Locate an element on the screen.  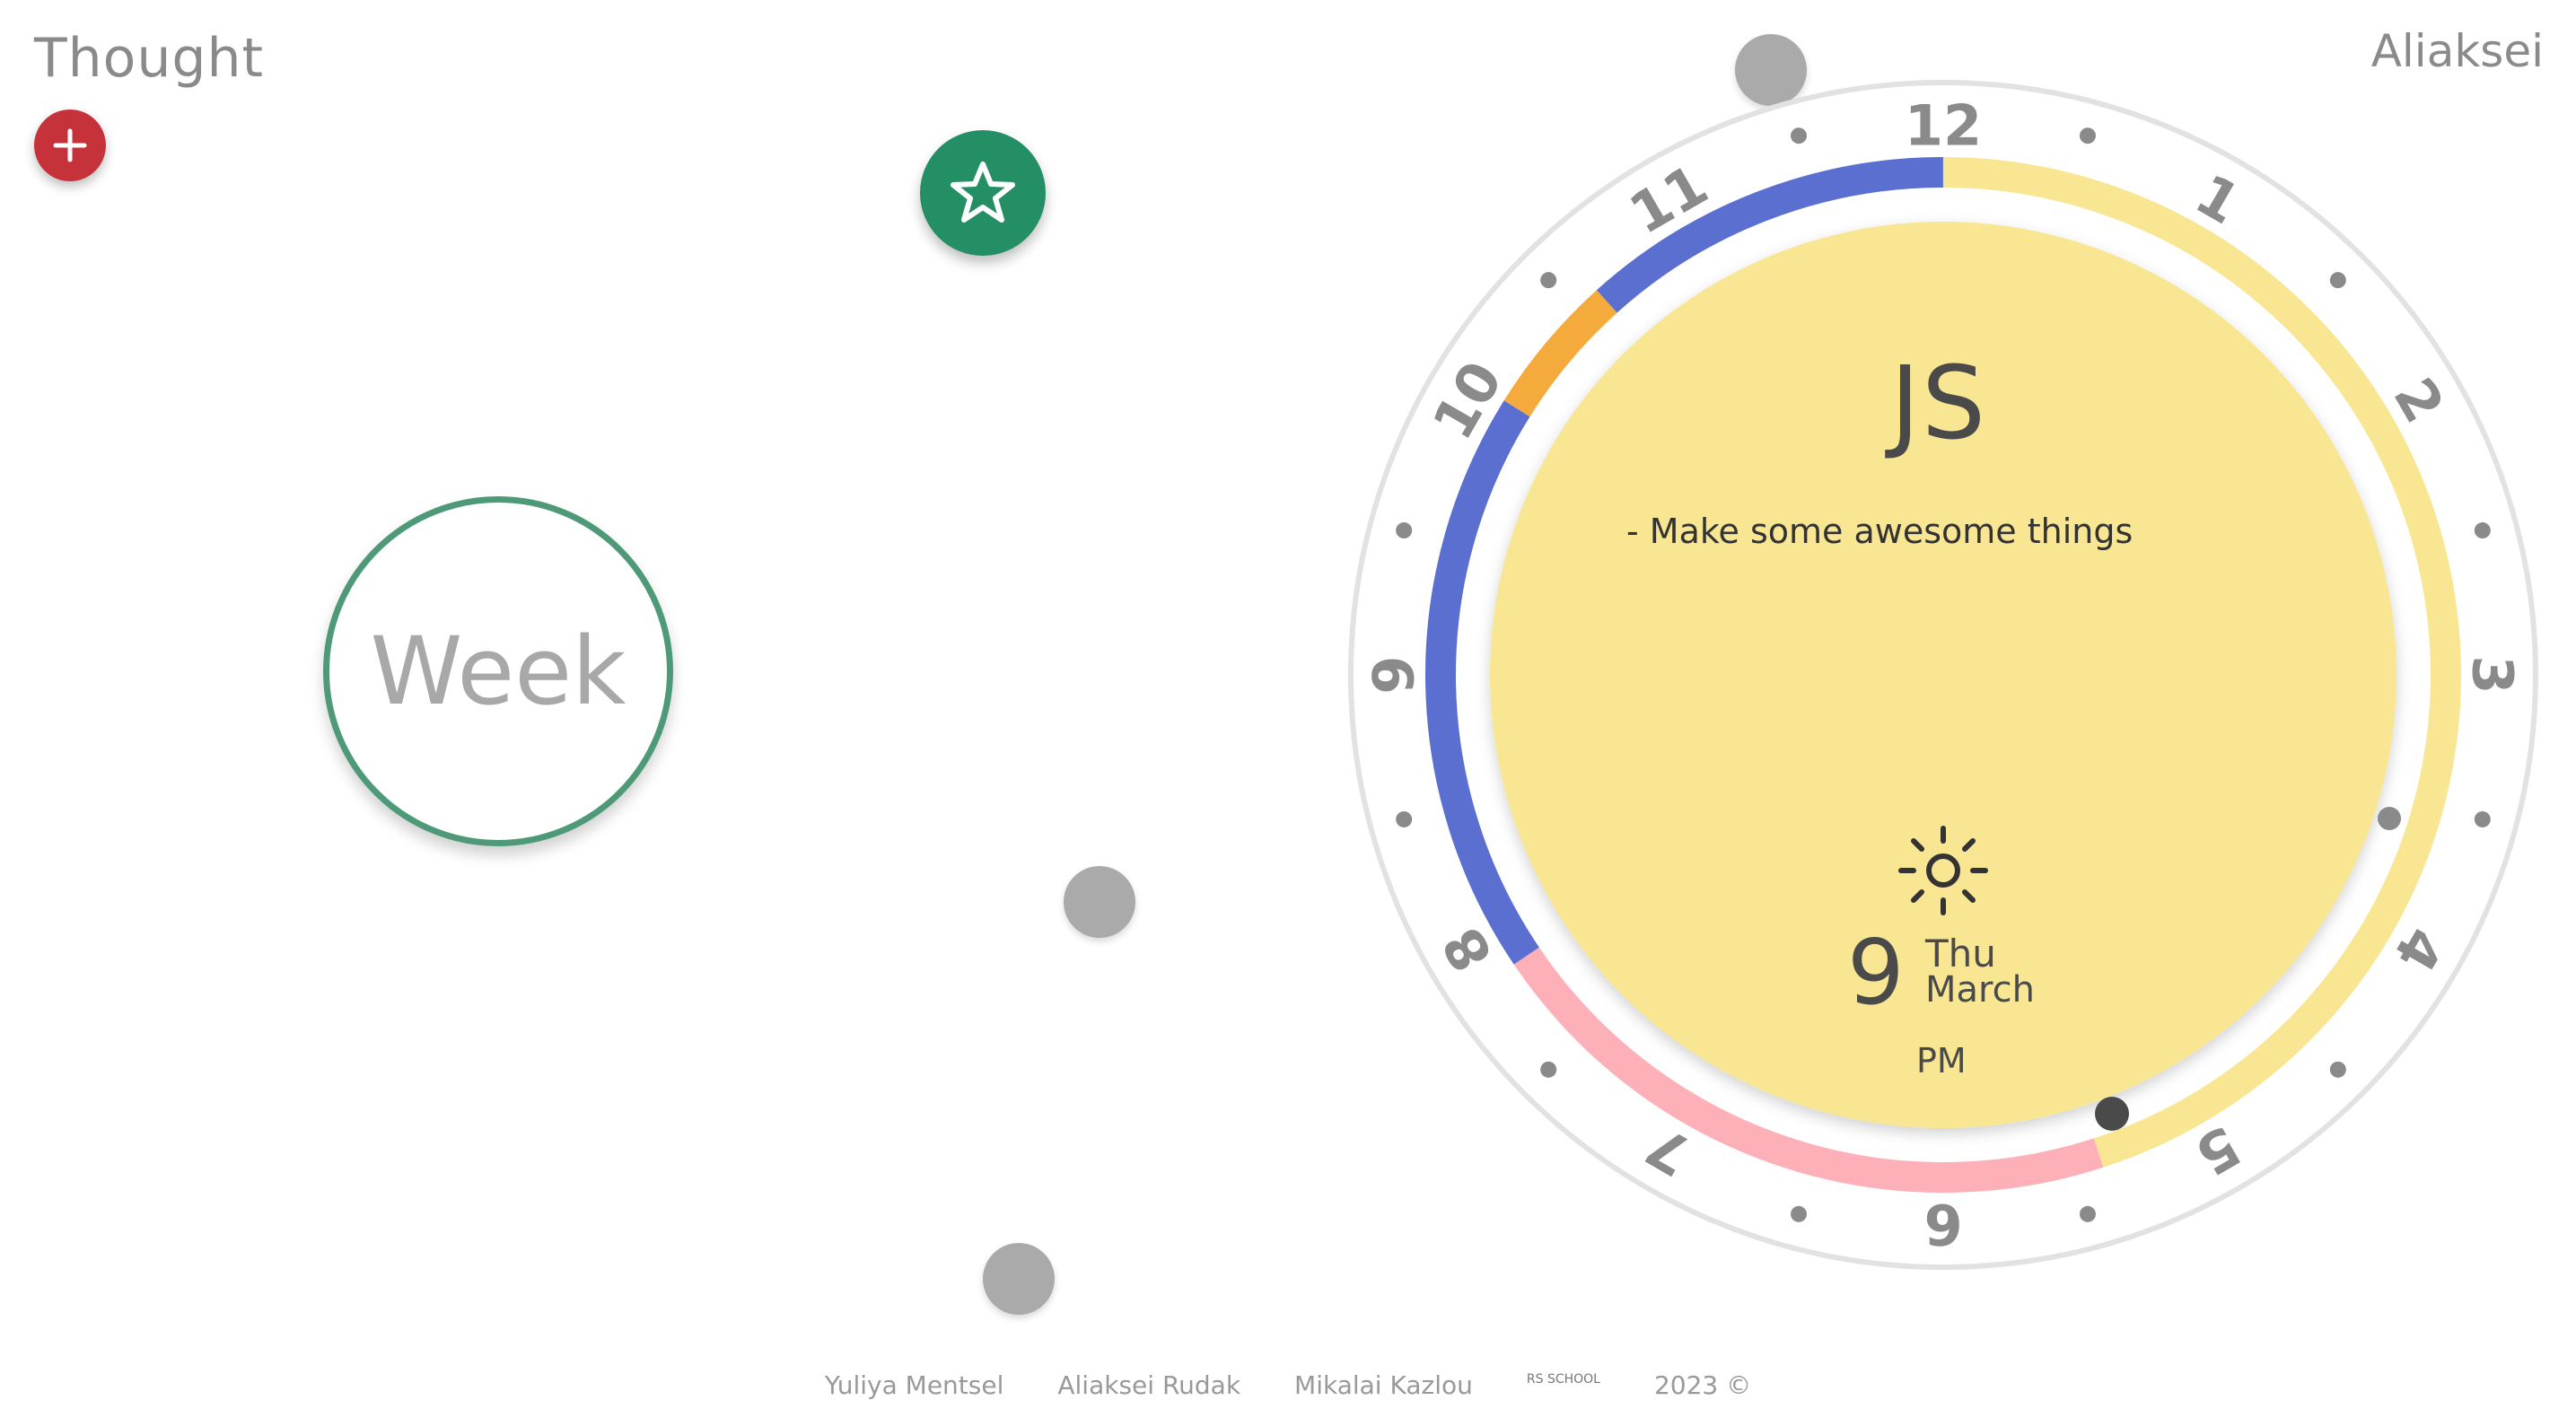
author-link: Aliaksei Rudak is located at coordinates (1148, 1385).